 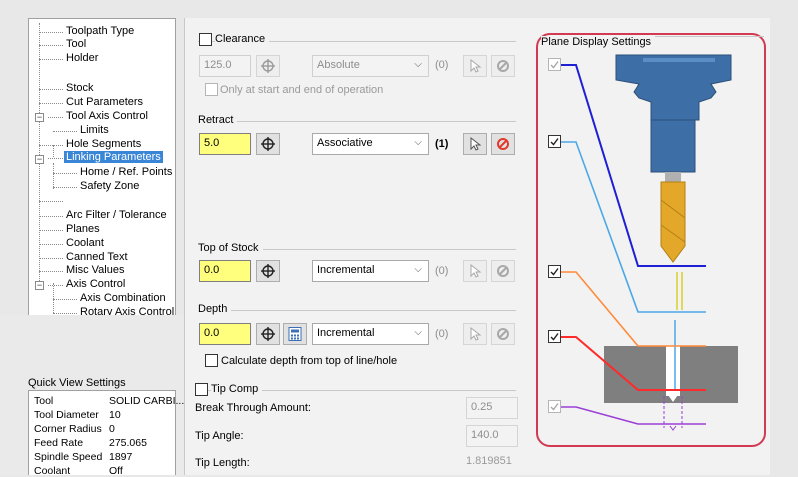 I want to click on quick-view-row: Tool Diameter 10, so click(x=77, y=415).